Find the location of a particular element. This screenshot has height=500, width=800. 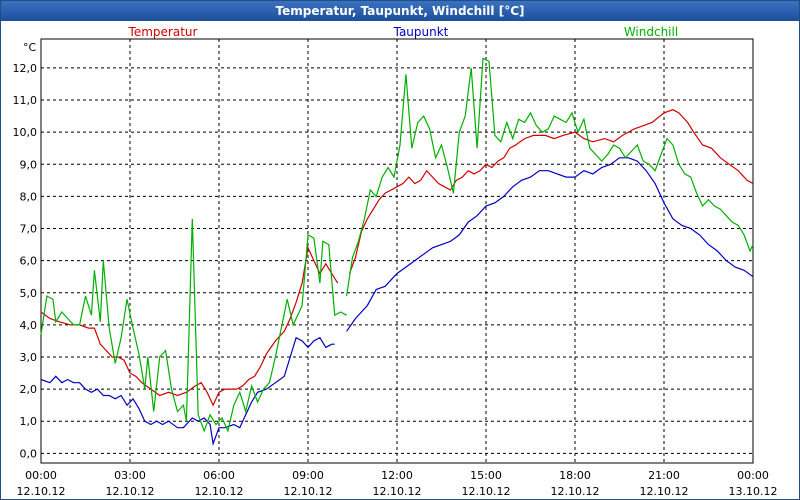

y-axis-unit-label: °C is located at coordinates (30, 47).